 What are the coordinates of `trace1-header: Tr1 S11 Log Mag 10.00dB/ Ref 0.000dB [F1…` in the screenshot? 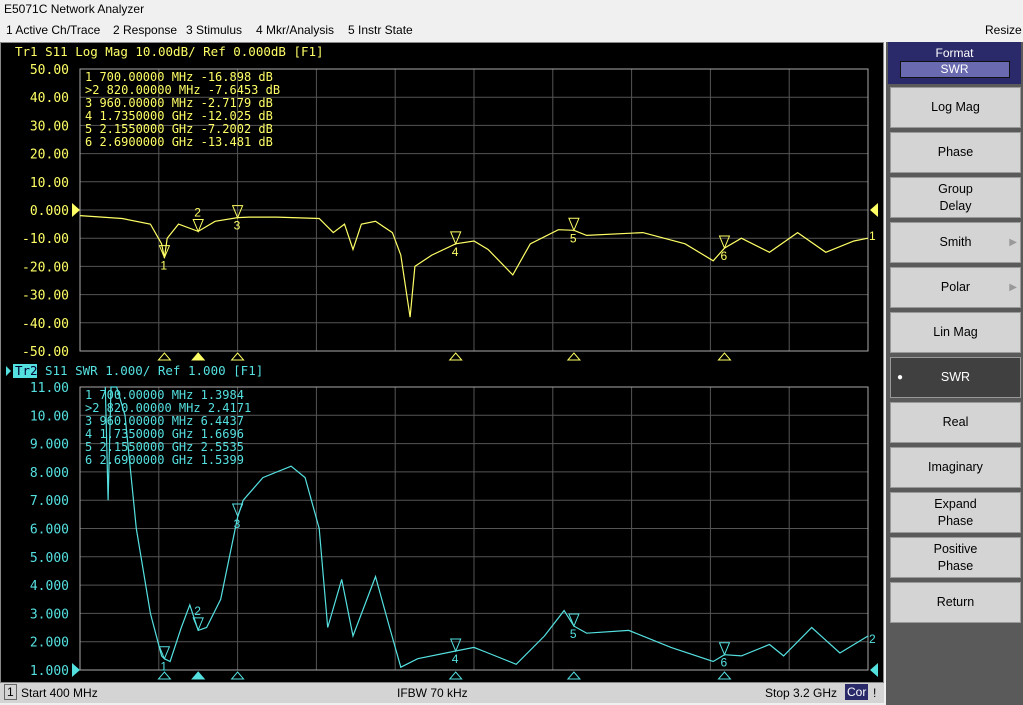 It's located at (169, 51).